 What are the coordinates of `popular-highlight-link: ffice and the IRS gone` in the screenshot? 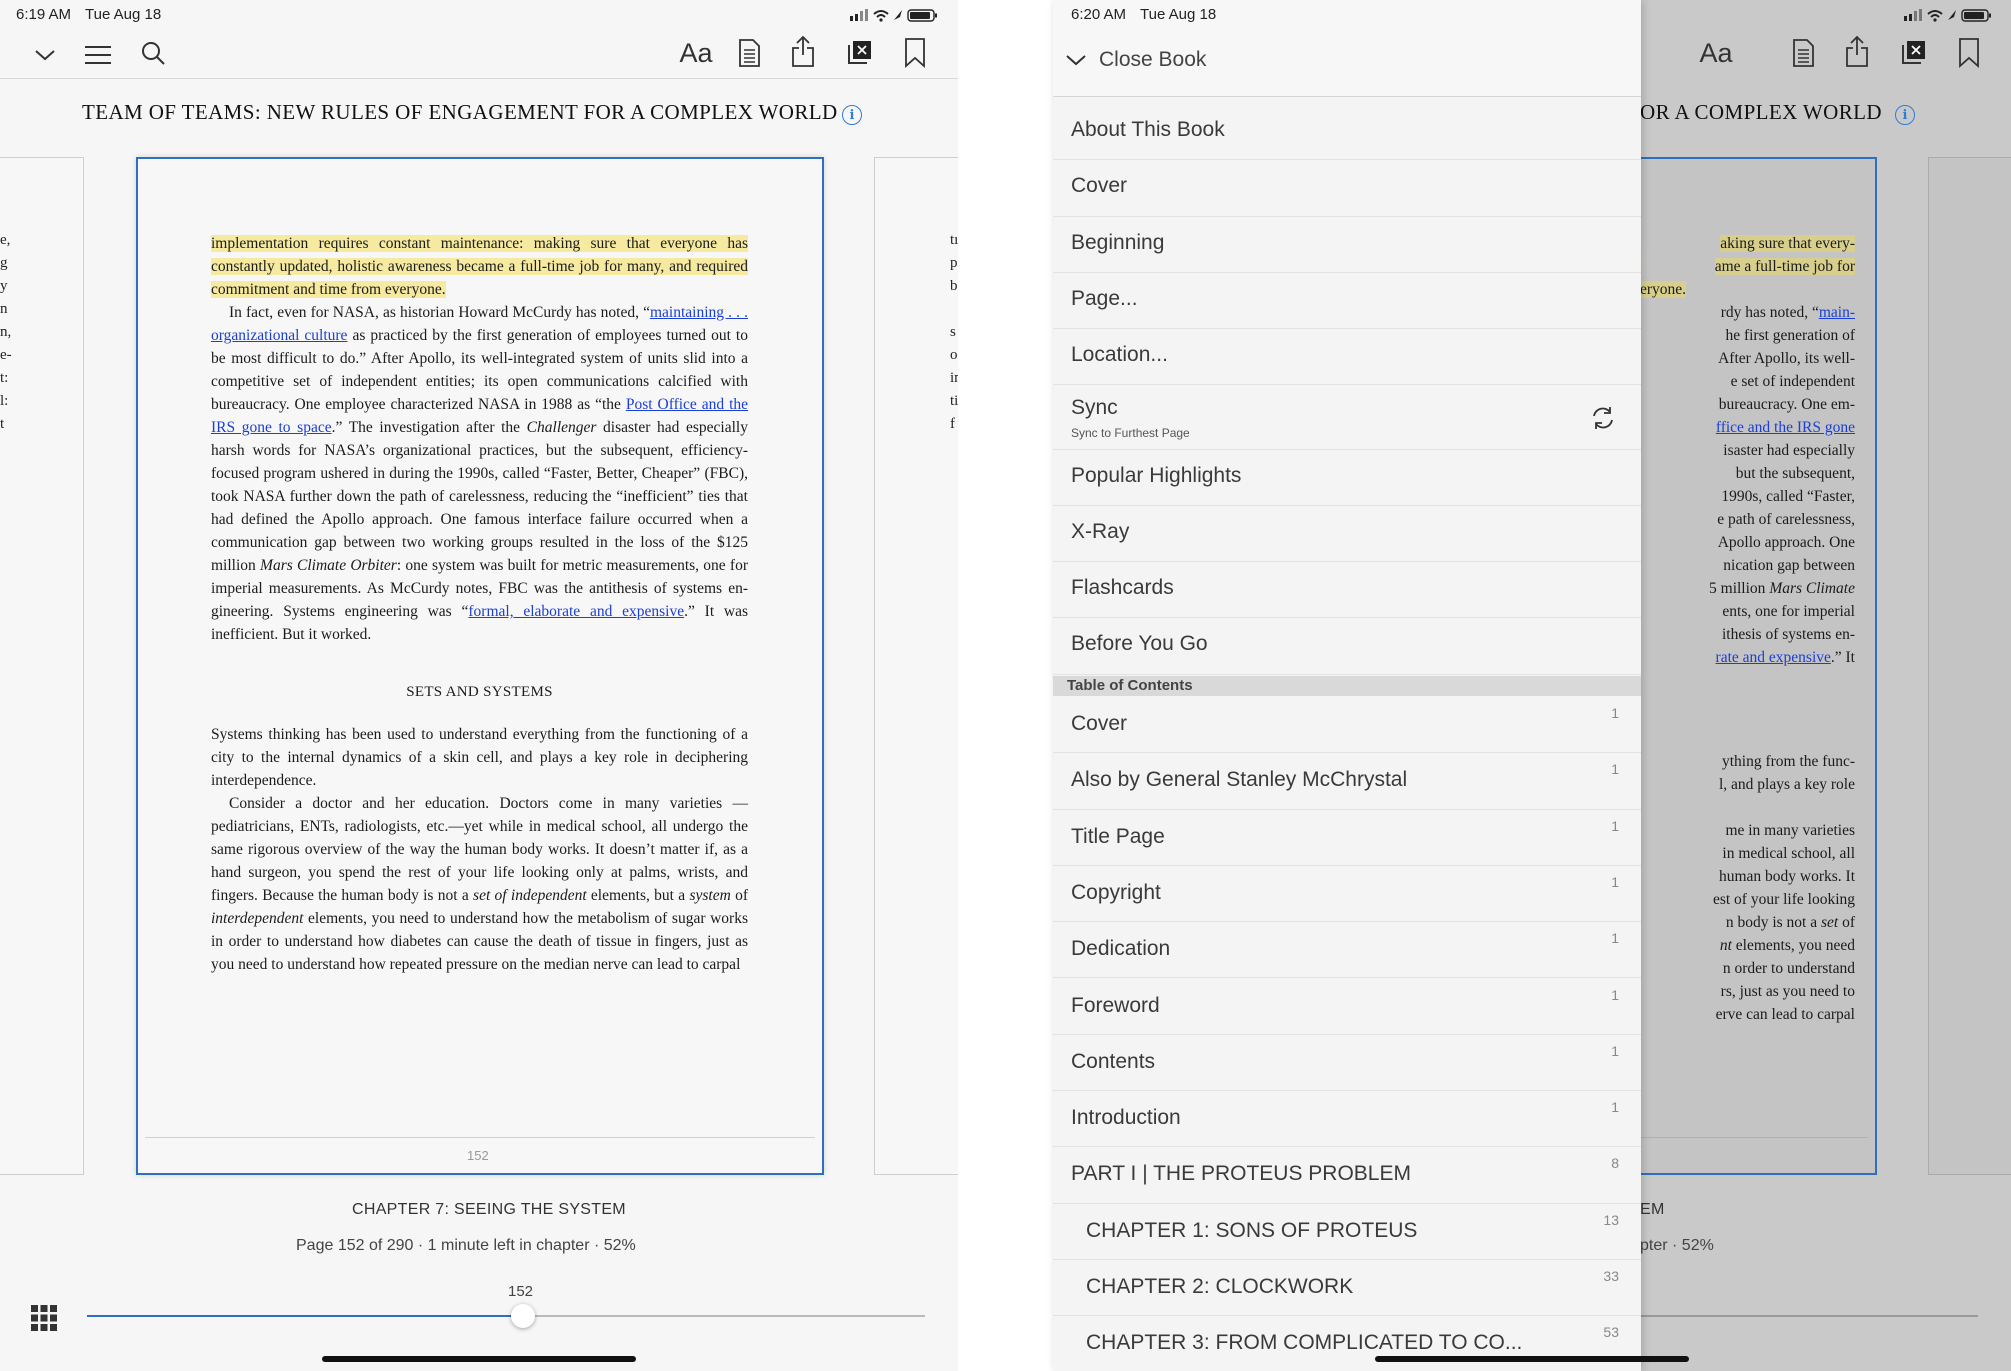 It's located at (1785, 427).